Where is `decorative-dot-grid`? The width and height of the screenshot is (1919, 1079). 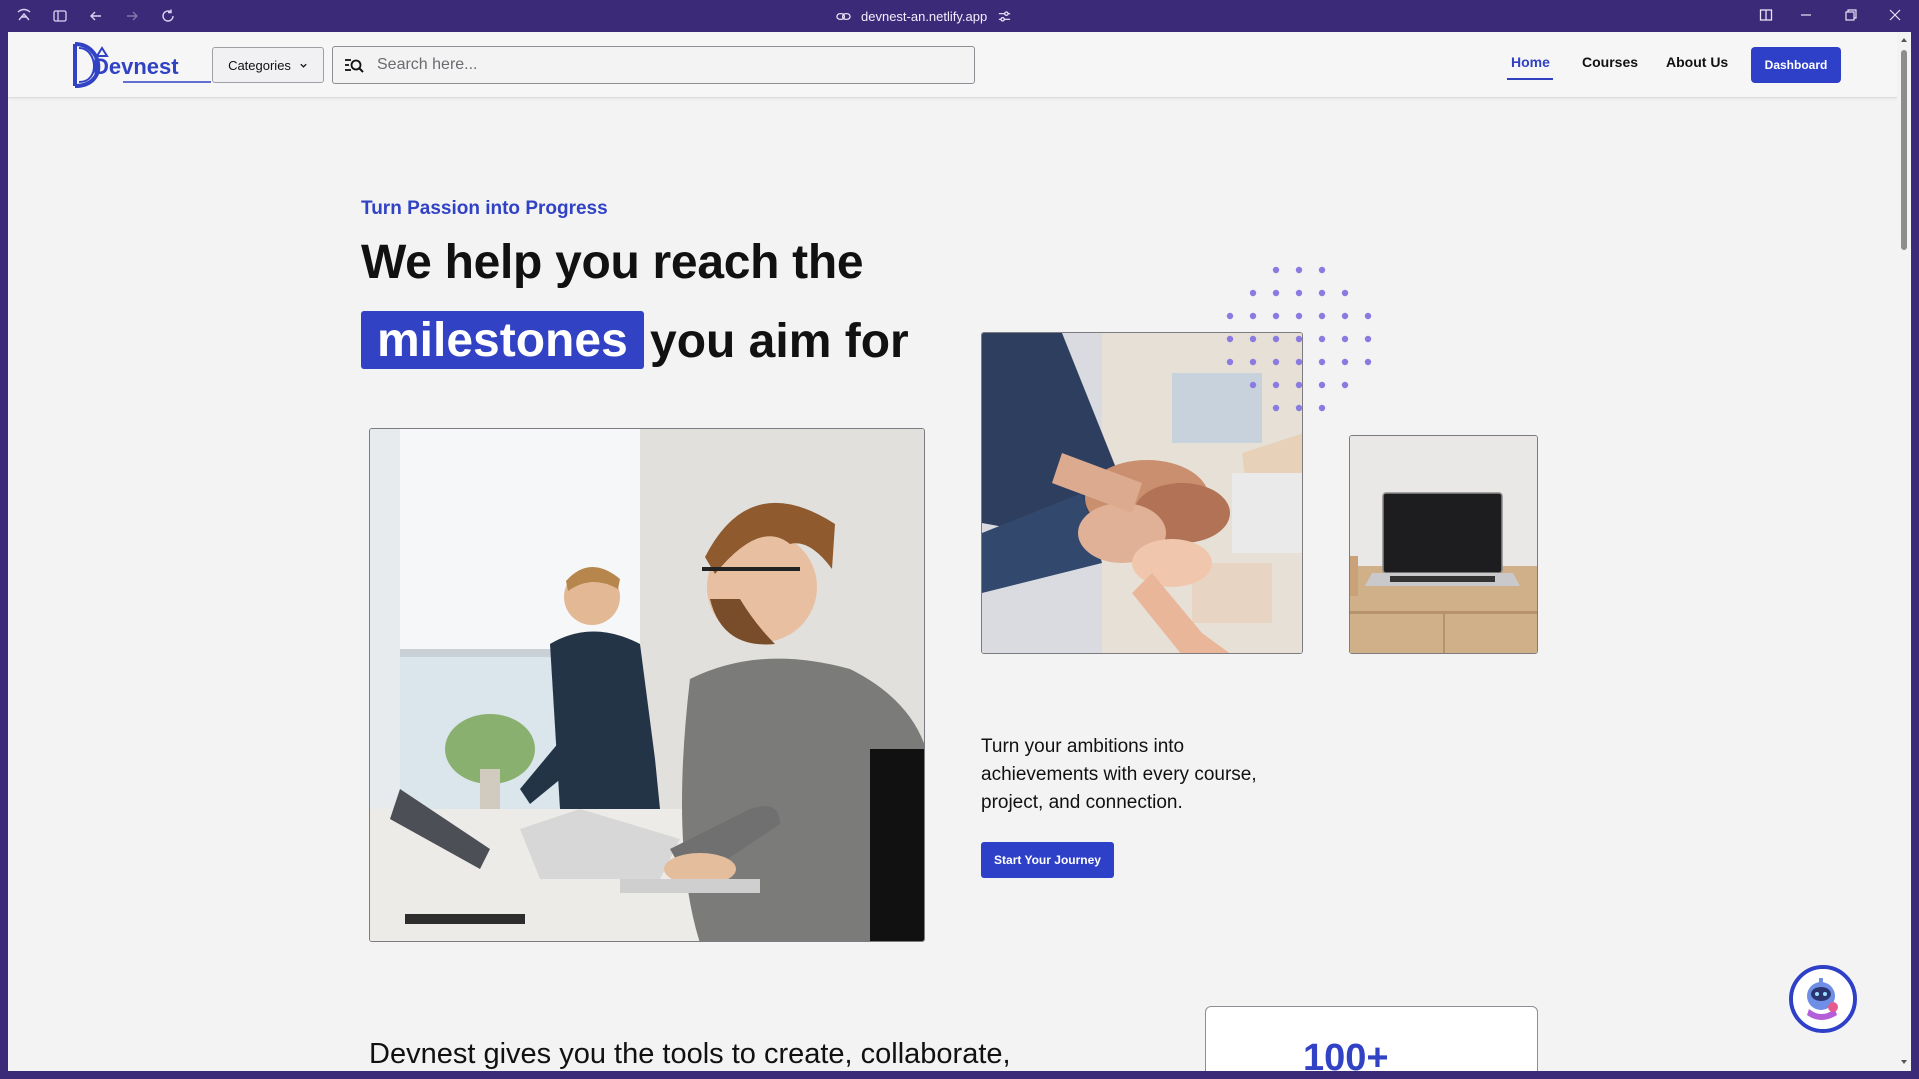
decorative-dot-grid is located at coordinates (1299, 339).